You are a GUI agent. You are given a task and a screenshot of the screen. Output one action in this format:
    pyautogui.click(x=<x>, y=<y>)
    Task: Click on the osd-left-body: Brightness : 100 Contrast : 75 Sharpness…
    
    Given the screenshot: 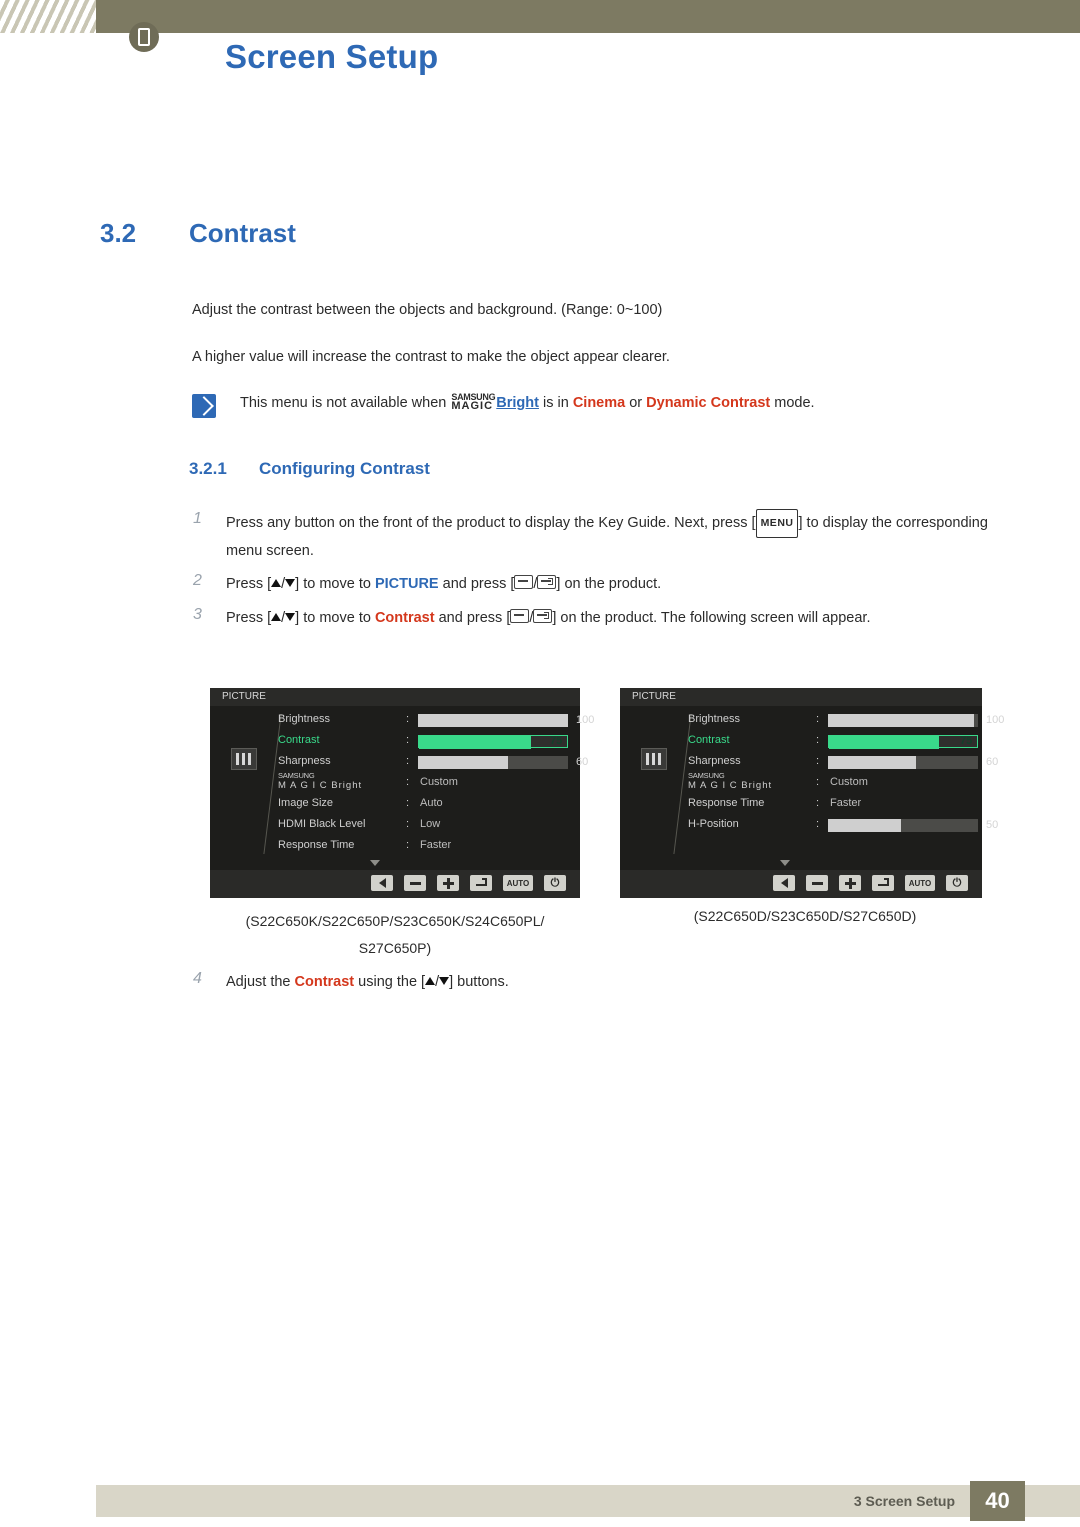 What is the action you would take?
    pyautogui.click(x=402, y=788)
    